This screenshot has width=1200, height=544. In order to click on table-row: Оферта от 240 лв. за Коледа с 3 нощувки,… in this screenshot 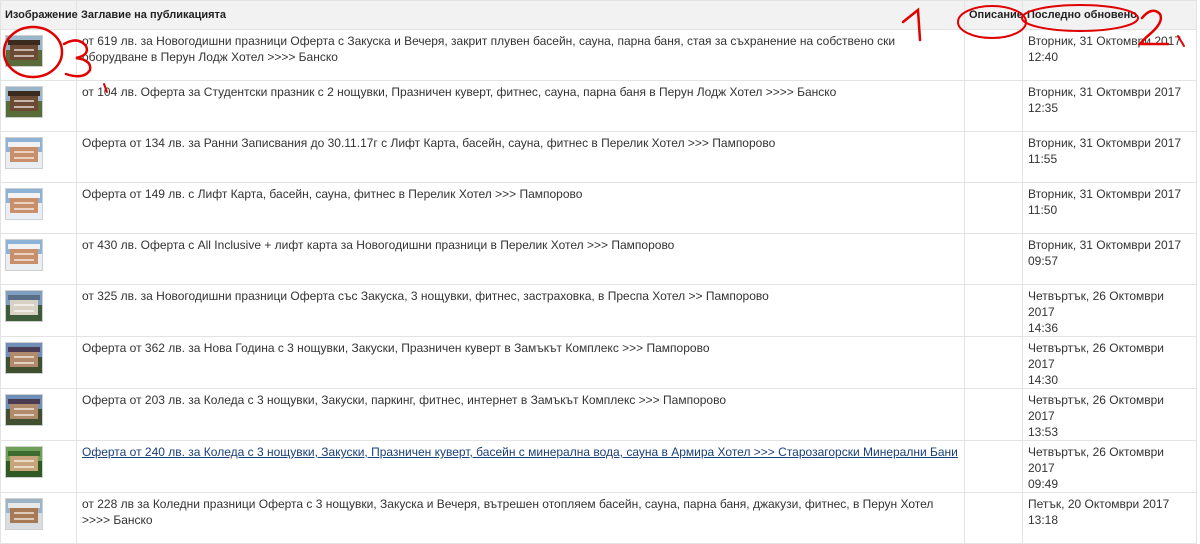, I will do `click(598, 466)`.